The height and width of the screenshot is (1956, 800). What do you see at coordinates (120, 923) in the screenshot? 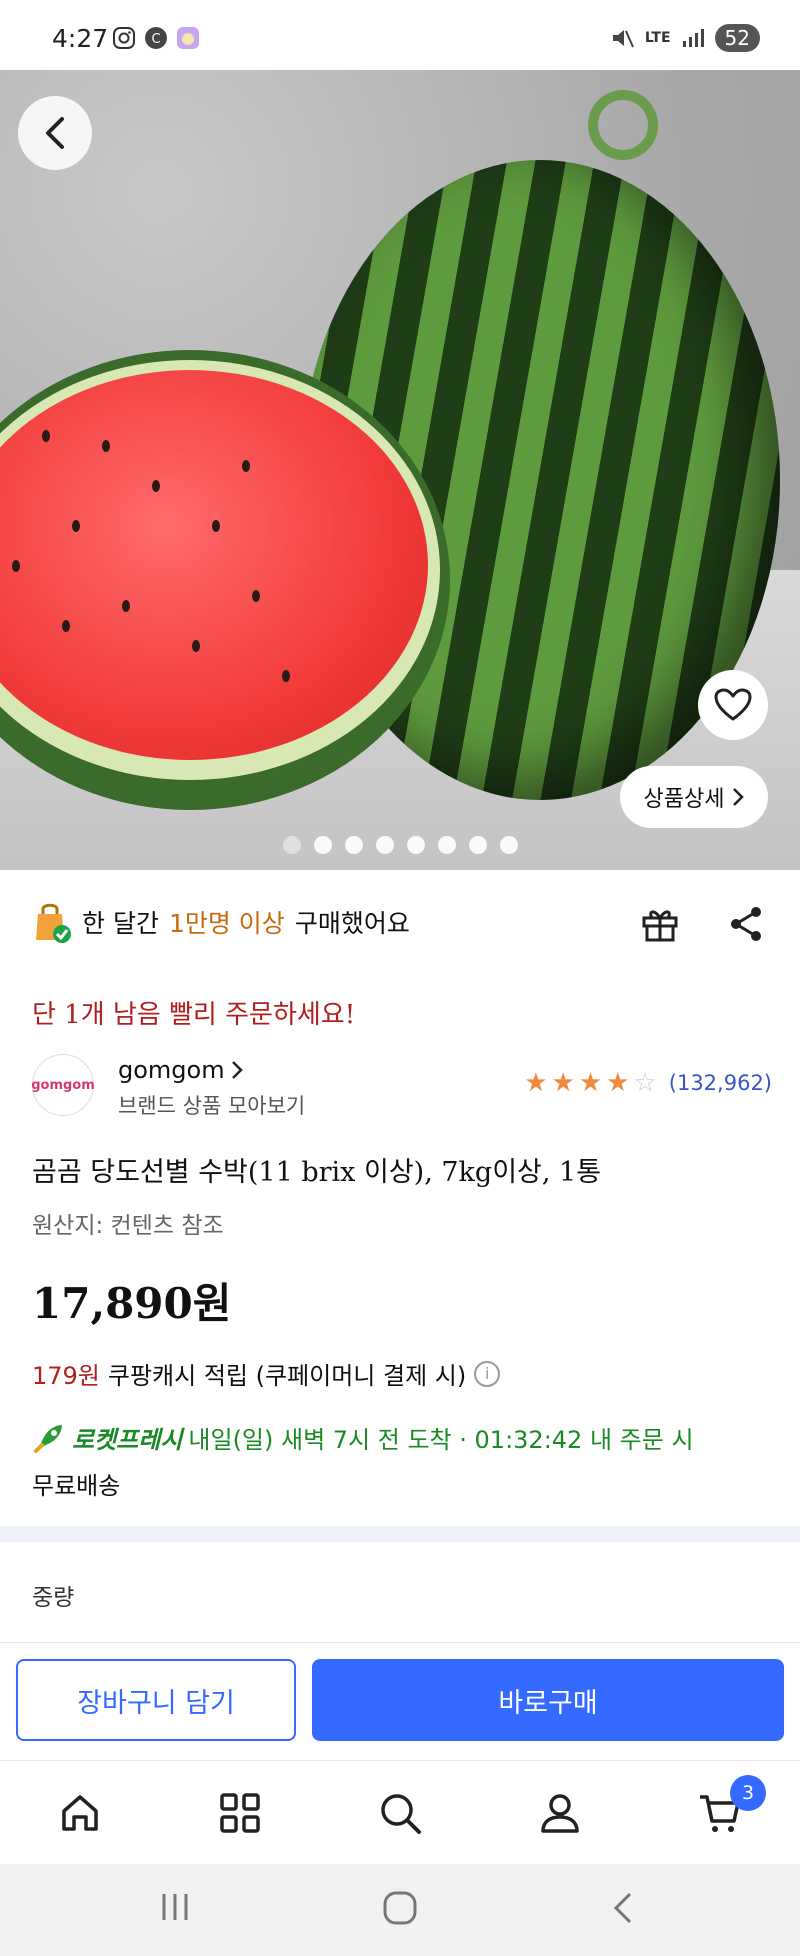
I see `purchase-prefix: 한 달간` at bounding box center [120, 923].